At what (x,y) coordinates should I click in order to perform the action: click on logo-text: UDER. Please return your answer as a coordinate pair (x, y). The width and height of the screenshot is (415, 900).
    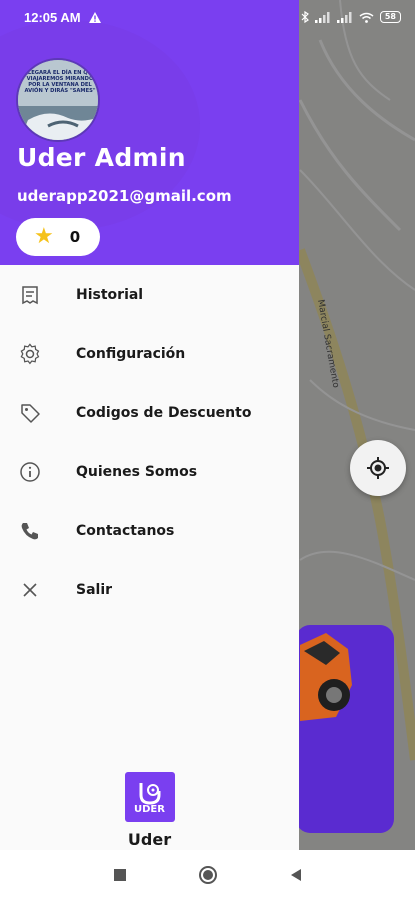
    Looking at the image, I should click on (149, 809).